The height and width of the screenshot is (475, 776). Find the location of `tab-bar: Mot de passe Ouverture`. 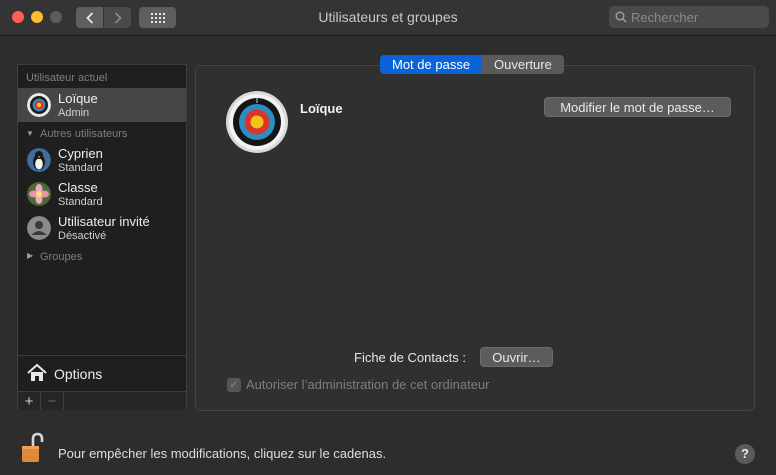

tab-bar: Mot de passe Ouverture is located at coordinates (472, 64).